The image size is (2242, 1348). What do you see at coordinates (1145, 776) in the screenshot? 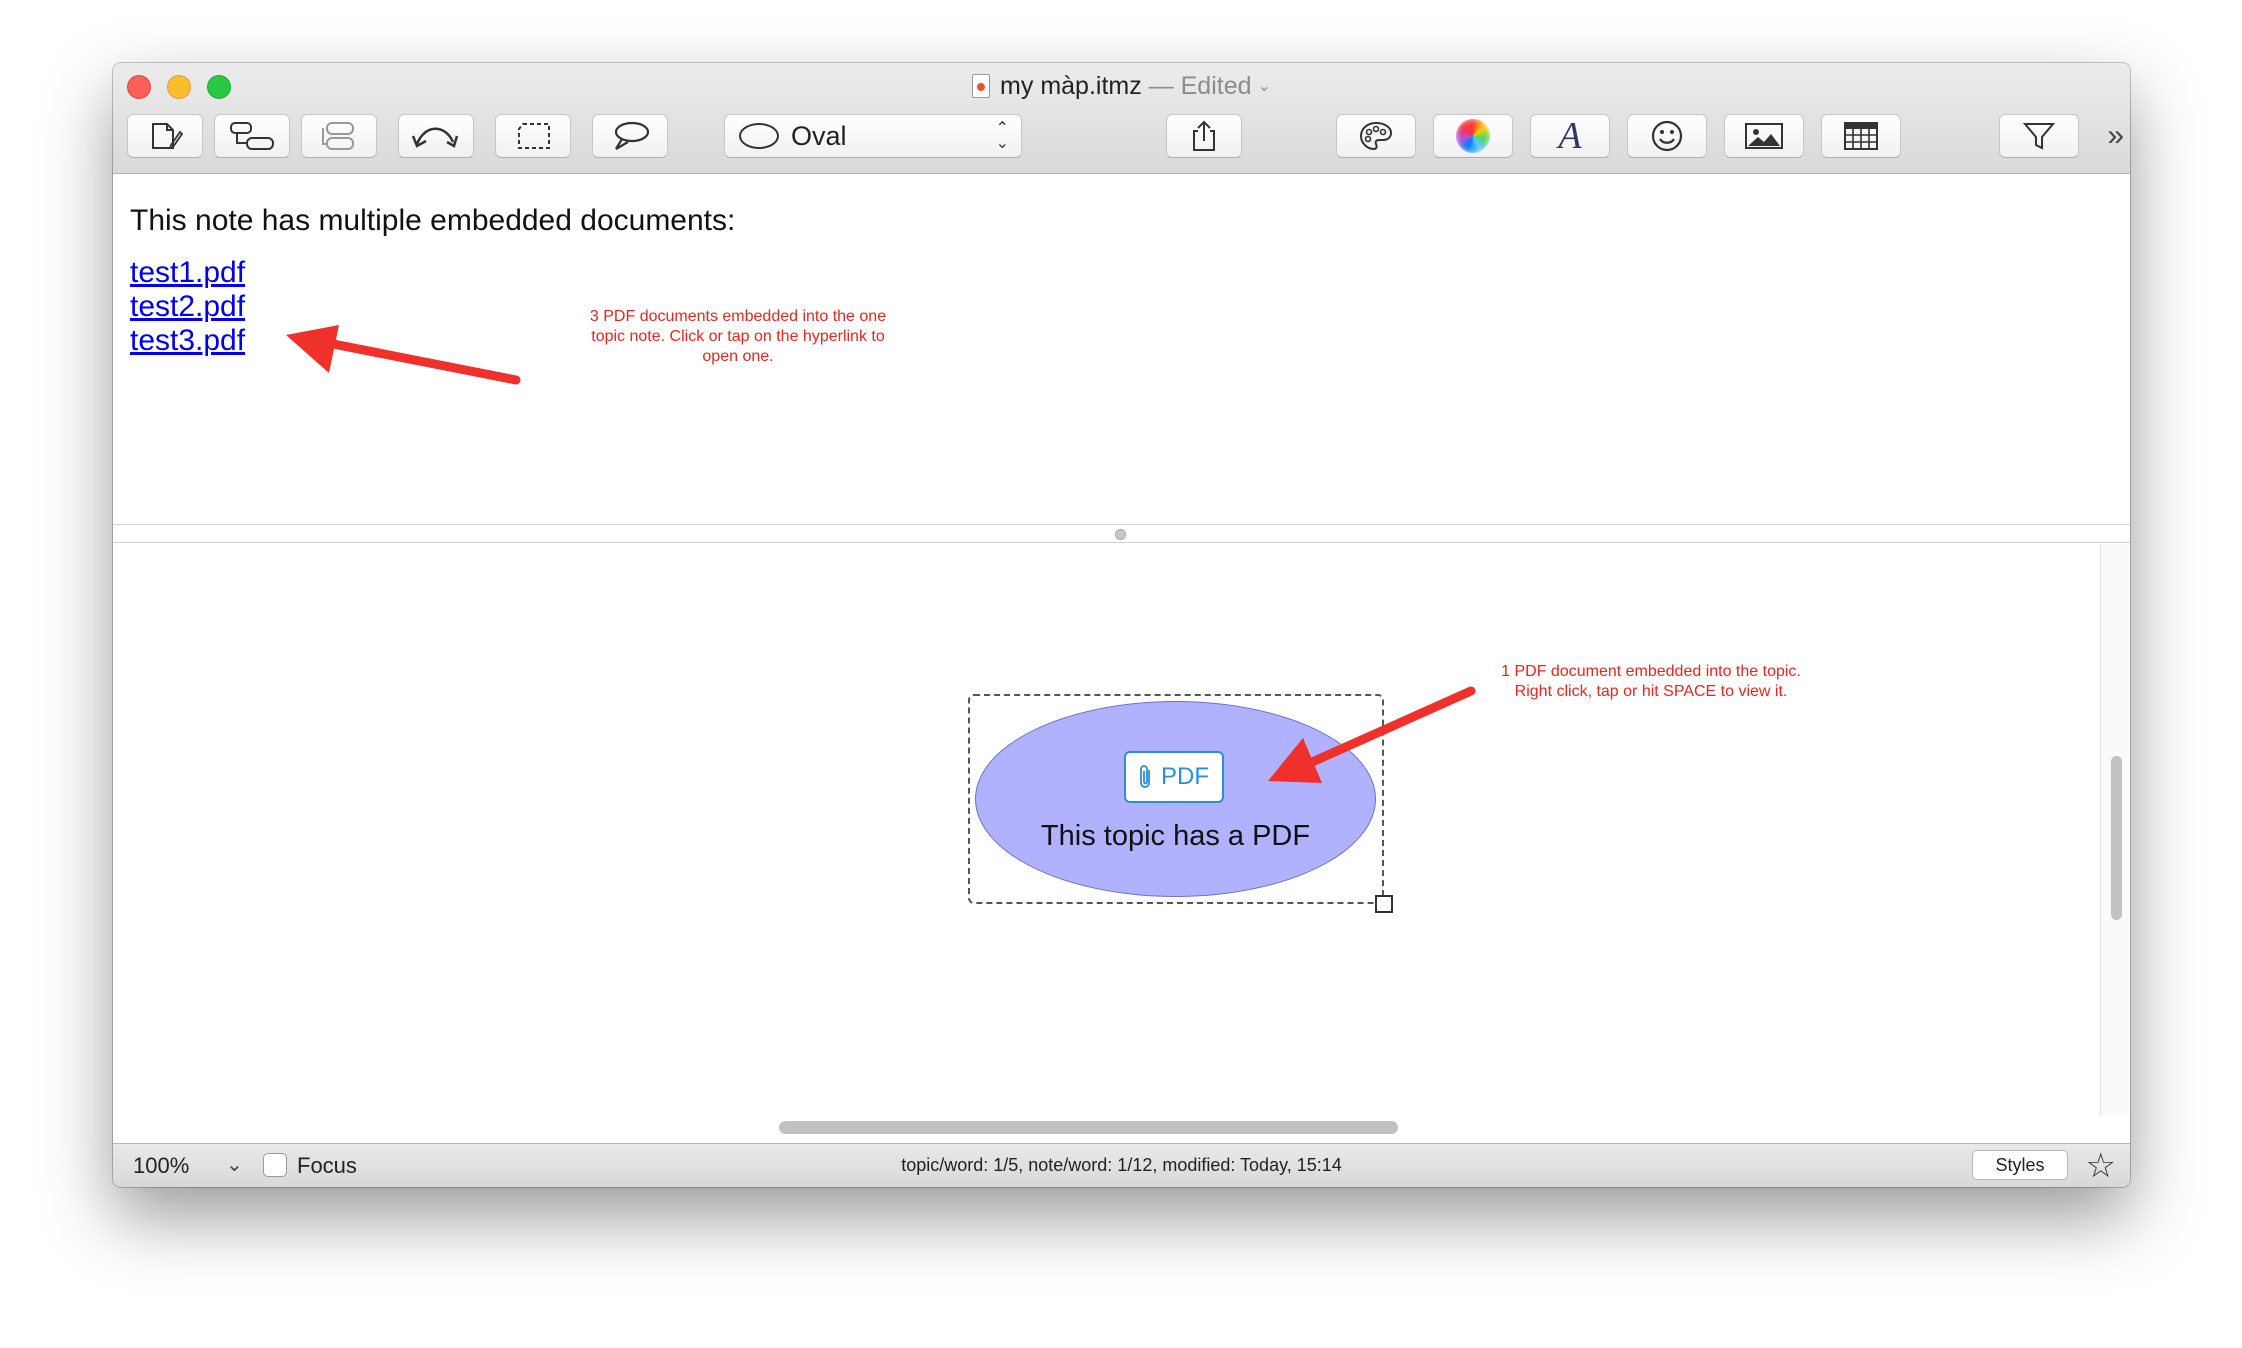
I see `paperclip-icon` at bounding box center [1145, 776].